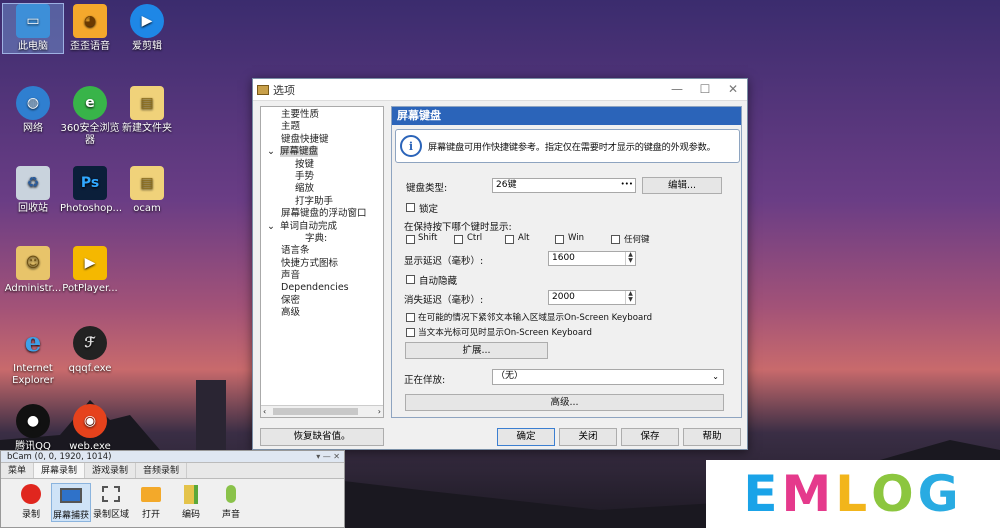 This screenshot has width=1000, height=528. I want to click on microphone-icon, so click(231, 494).